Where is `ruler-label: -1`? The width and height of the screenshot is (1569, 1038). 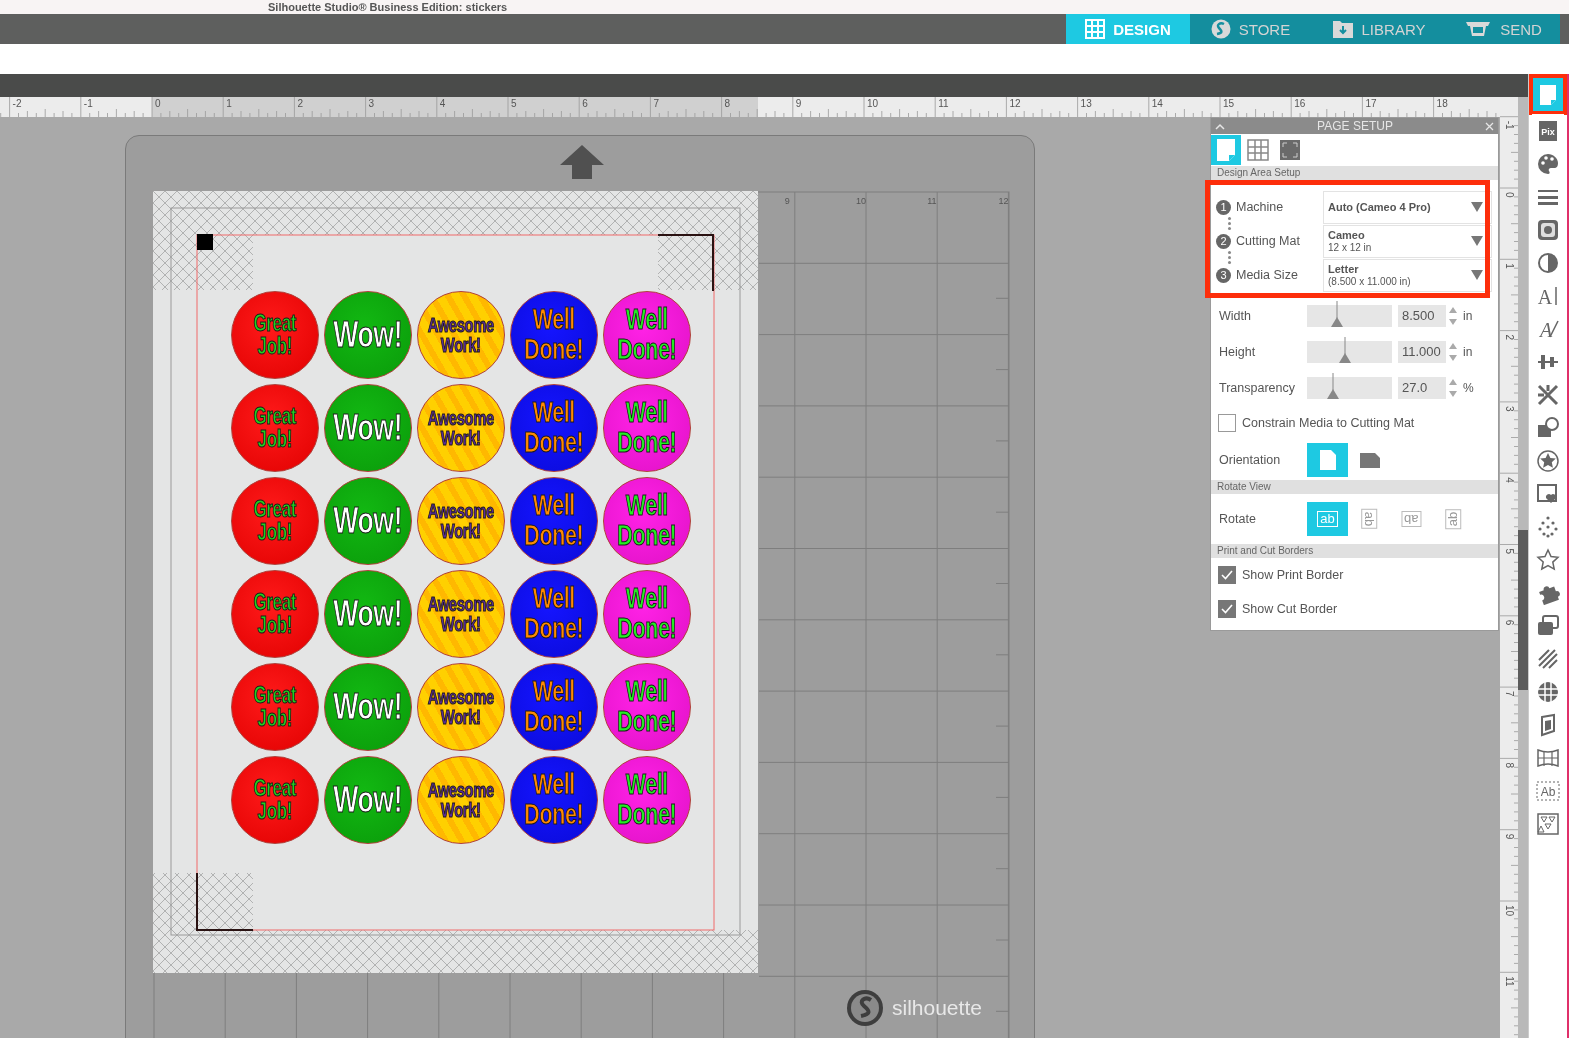
ruler-label: -1 is located at coordinates (88, 103).